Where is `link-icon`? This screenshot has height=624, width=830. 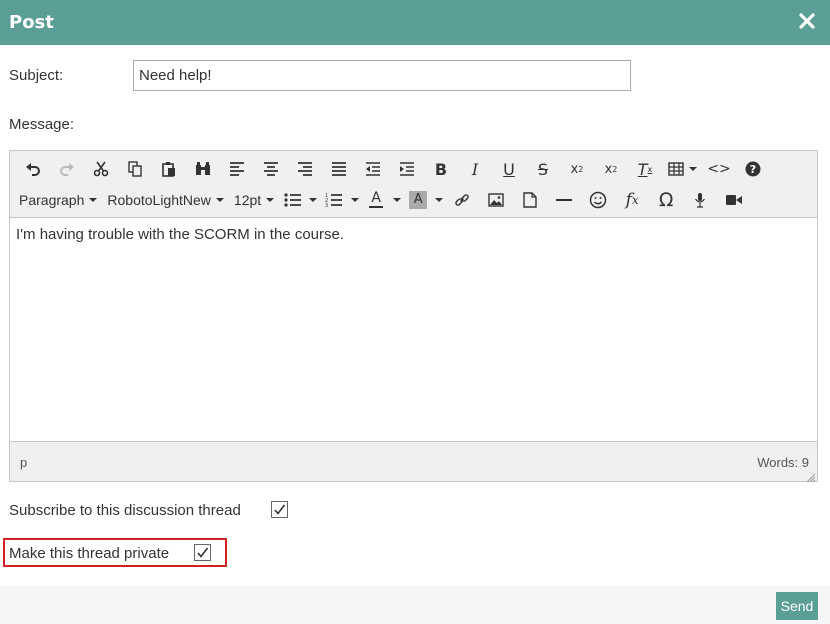 link-icon is located at coordinates (462, 200).